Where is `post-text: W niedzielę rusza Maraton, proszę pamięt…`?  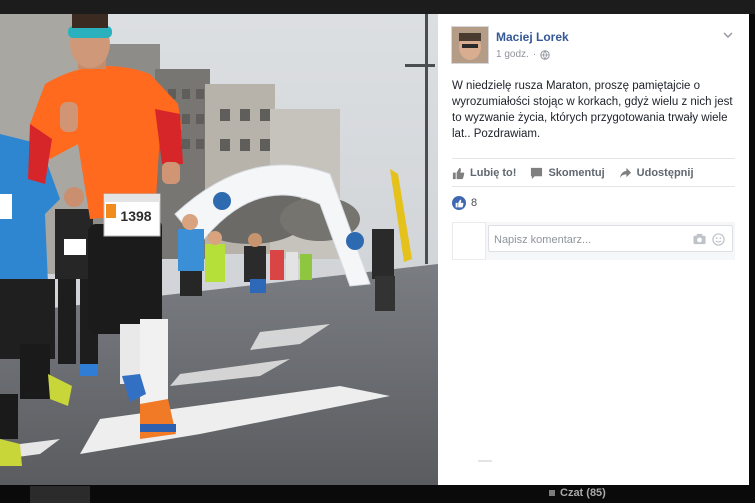 post-text: W niedzielę rusza Maraton, proszę pamięt… is located at coordinates (592, 110).